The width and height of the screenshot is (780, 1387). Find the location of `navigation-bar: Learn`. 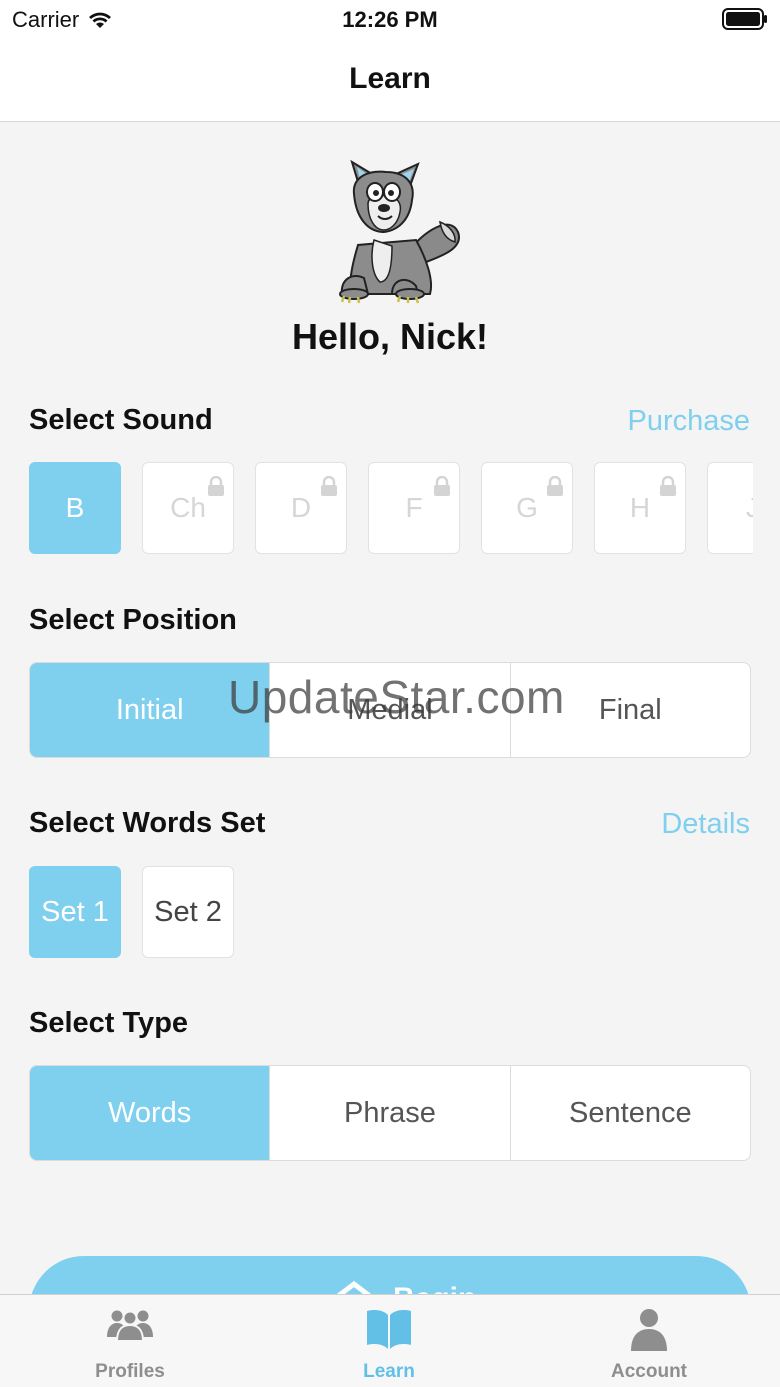

navigation-bar: Learn is located at coordinates (390, 81).